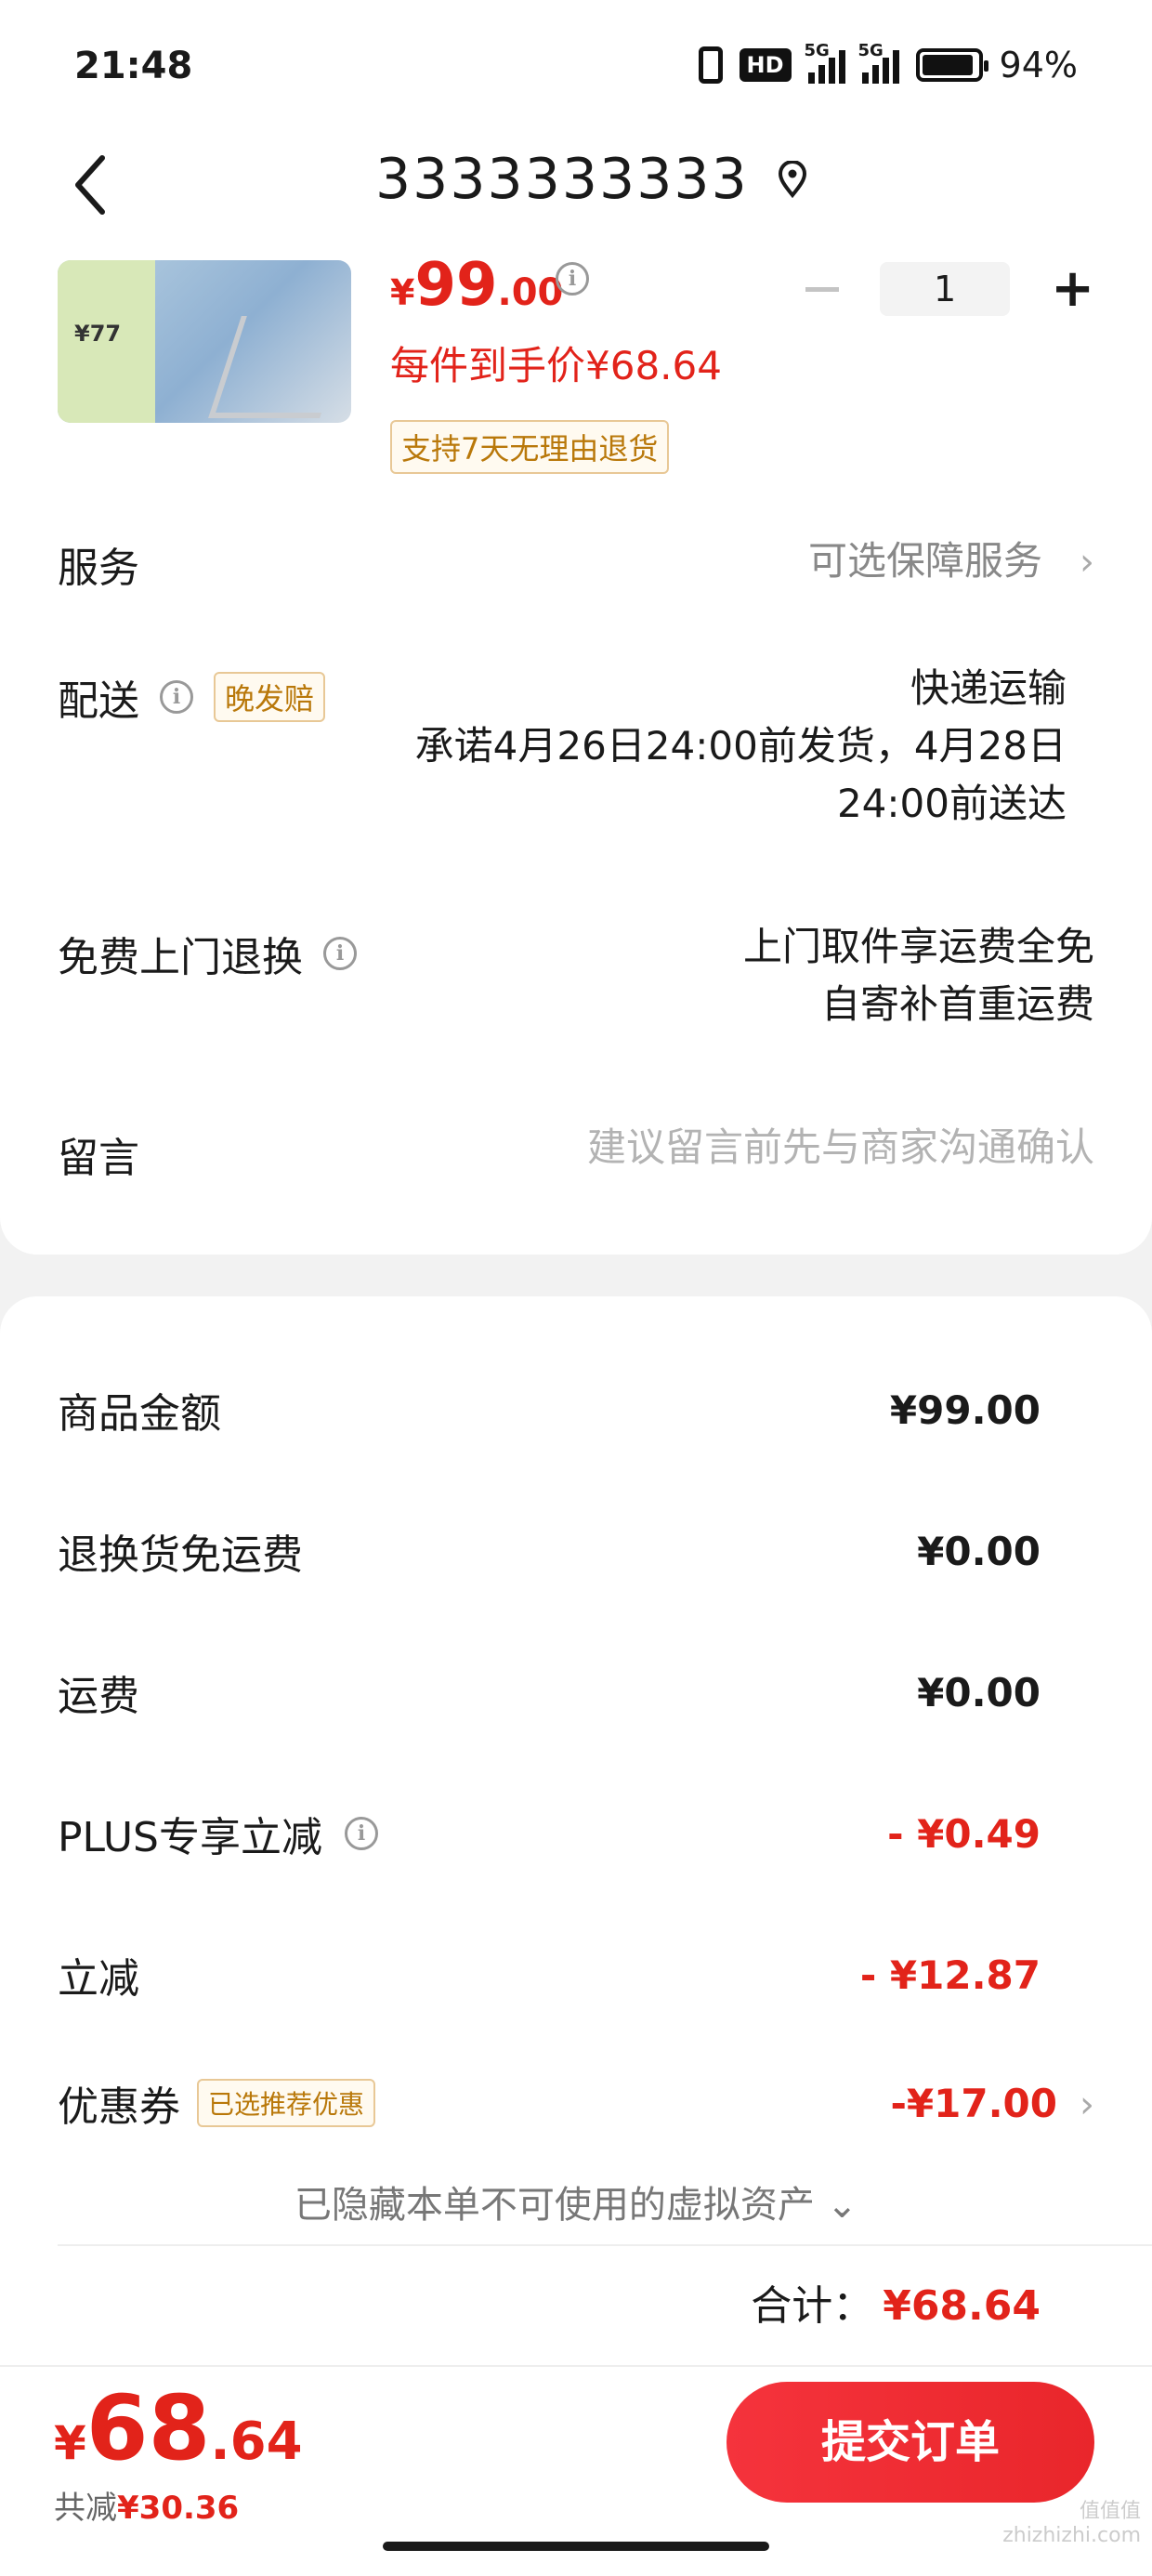  I want to click on free-return-line1: 上门取件享运费全免, so click(918, 946).